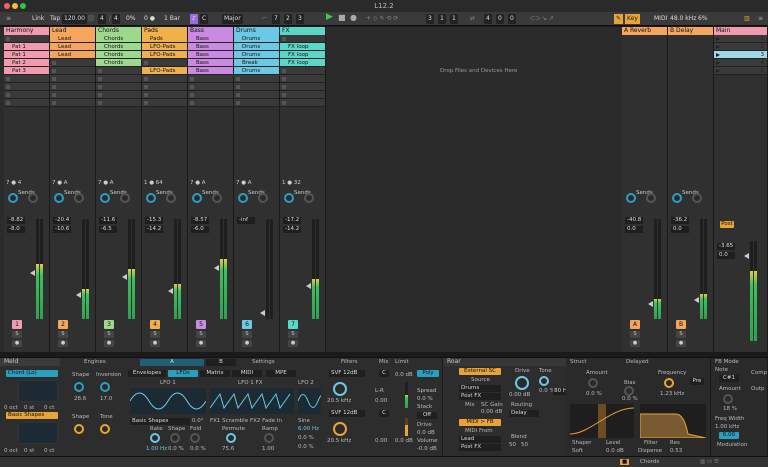  What do you see at coordinates (512, 19) in the screenshot?
I see `loop-len-six: 0` at bounding box center [512, 19].